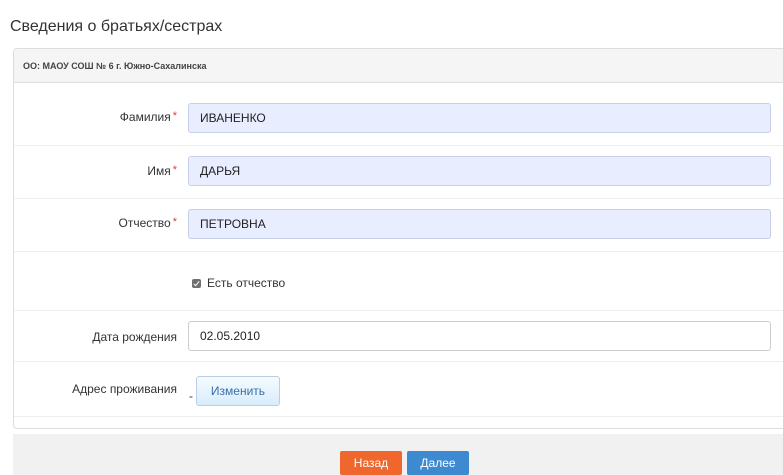  What do you see at coordinates (398, 281) in the screenshot?
I see `has-patronymic-row: Есть отчество` at bounding box center [398, 281].